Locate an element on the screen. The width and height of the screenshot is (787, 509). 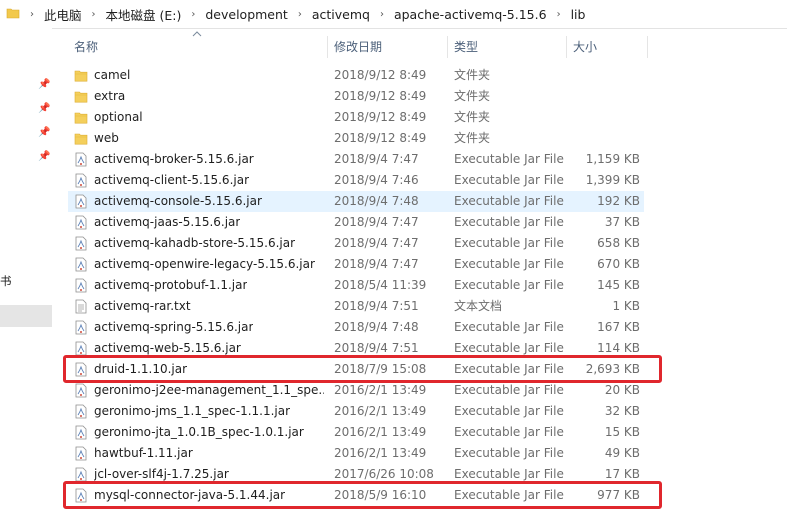
breadcrumb-item: activemq is located at coordinates (341, 14).